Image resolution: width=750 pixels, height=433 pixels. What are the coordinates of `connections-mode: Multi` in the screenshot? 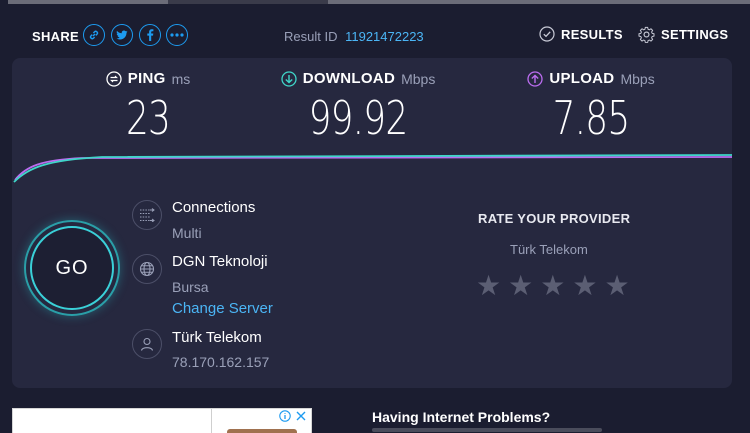 It's located at (187, 233).